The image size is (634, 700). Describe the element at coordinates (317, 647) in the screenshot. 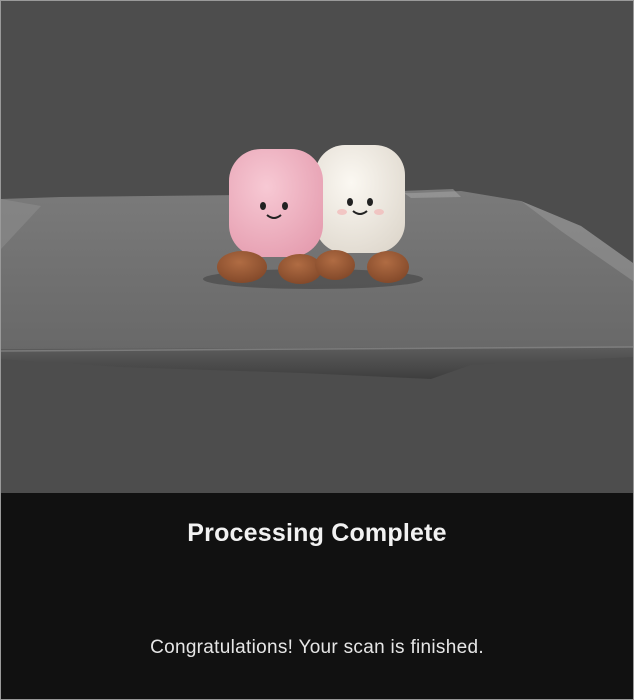

I see `completion-message: Congratulations! Your scan is finished.` at that location.